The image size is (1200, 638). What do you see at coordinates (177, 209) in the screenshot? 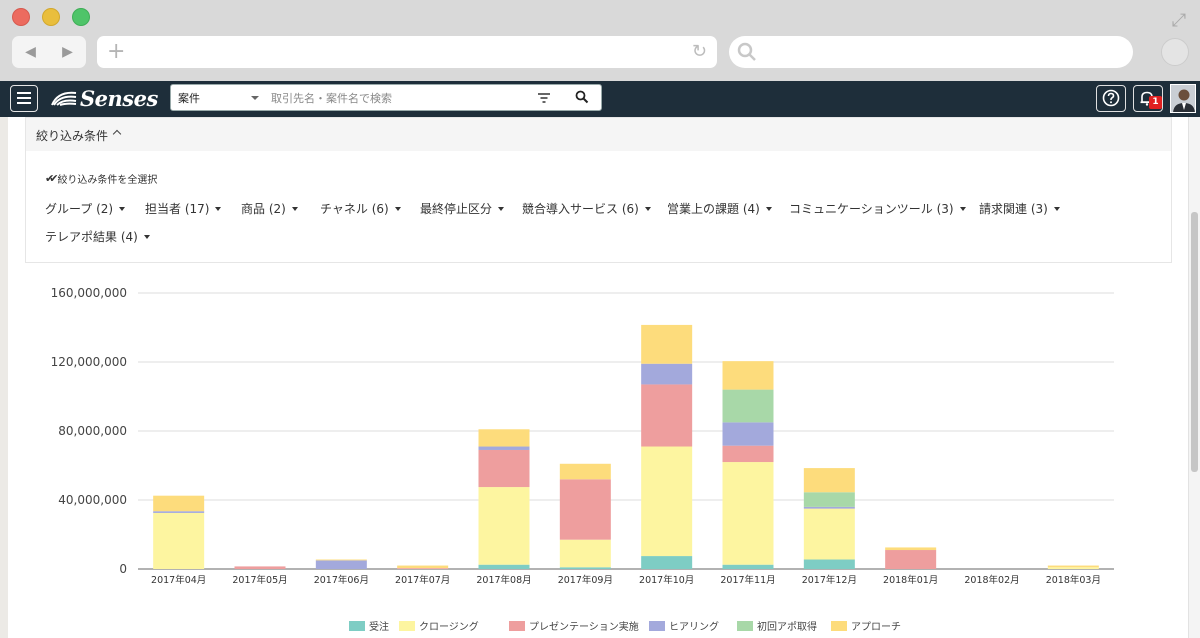
I see `filter-label: 担当者 (17)` at bounding box center [177, 209].